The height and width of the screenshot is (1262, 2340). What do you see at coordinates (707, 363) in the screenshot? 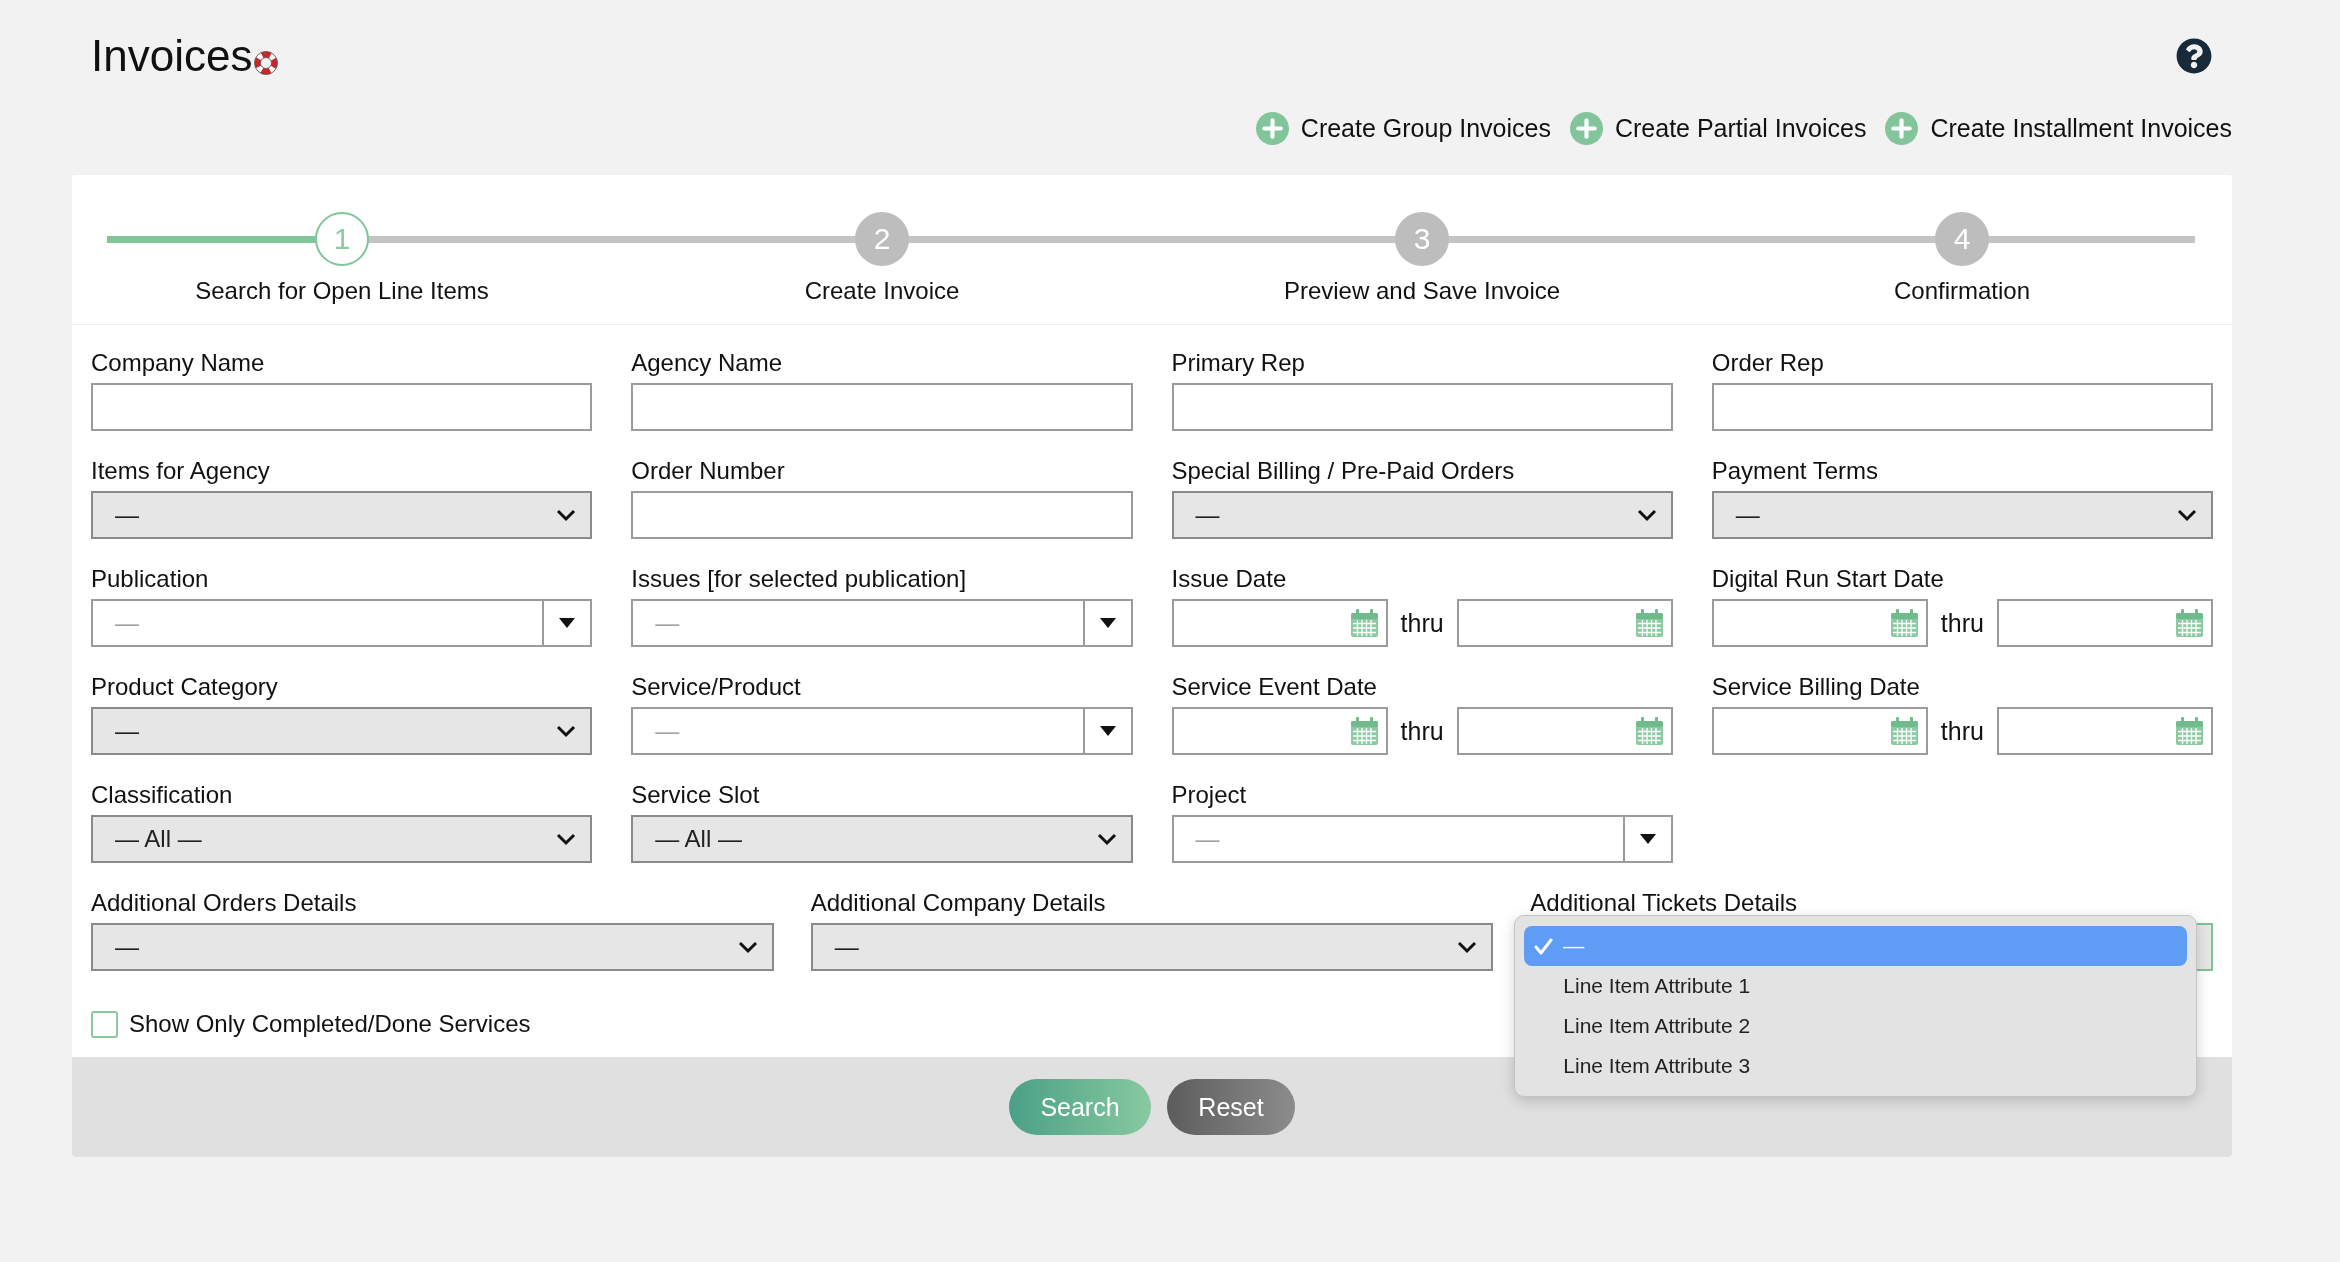
I see `field-label: Agency Name` at bounding box center [707, 363].